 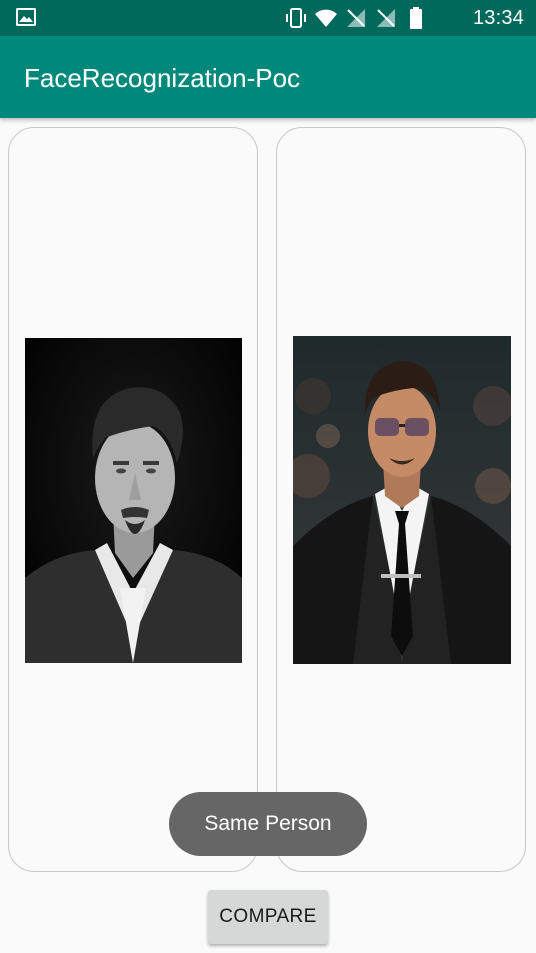 What do you see at coordinates (416, 18) in the screenshot?
I see `battery-icon` at bounding box center [416, 18].